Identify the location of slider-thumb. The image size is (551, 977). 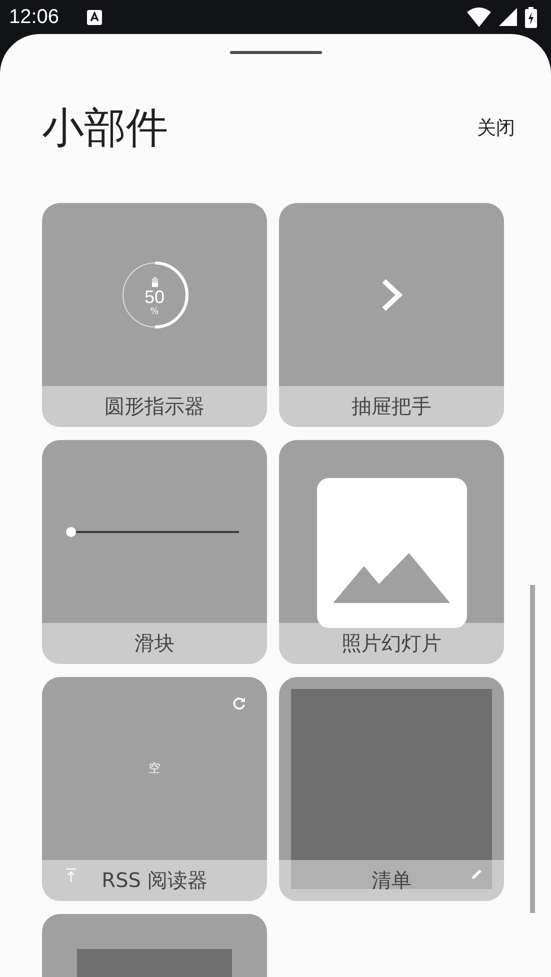
(71, 531).